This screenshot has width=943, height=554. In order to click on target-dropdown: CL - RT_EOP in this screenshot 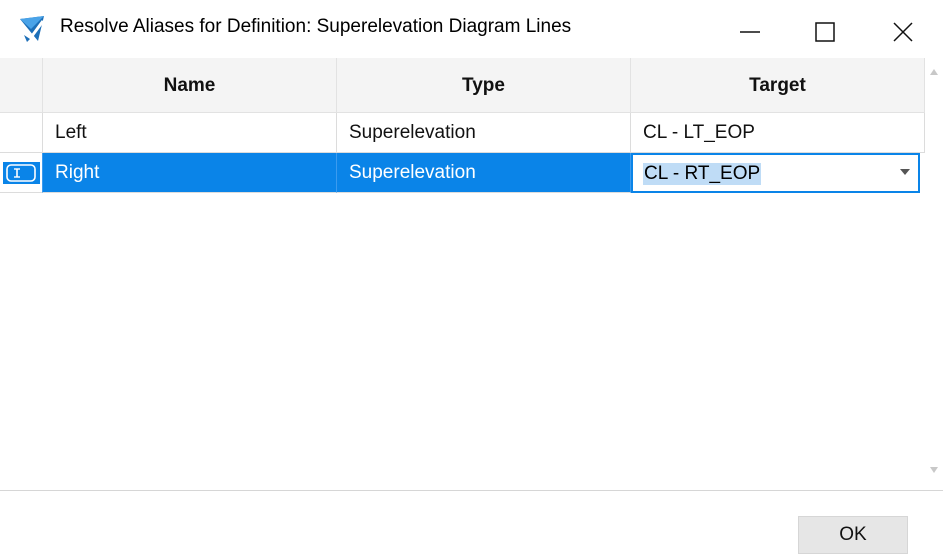, I will do `click(775, 173)`.